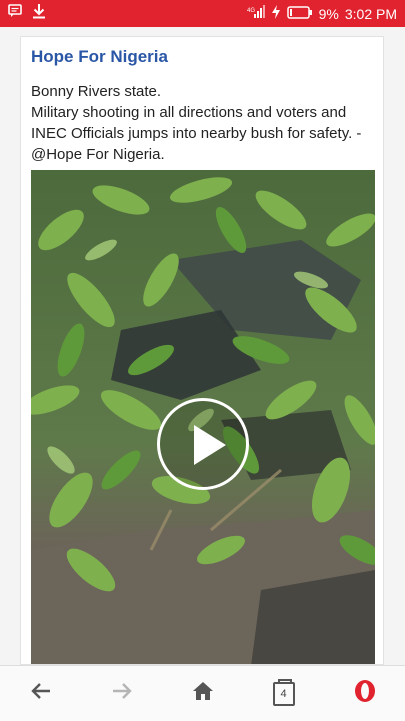 This screenshot has width=405, height=721. Describe the element at coordinates (251, 11) in the screenshot. I see `svg-text: 4G` at that location.